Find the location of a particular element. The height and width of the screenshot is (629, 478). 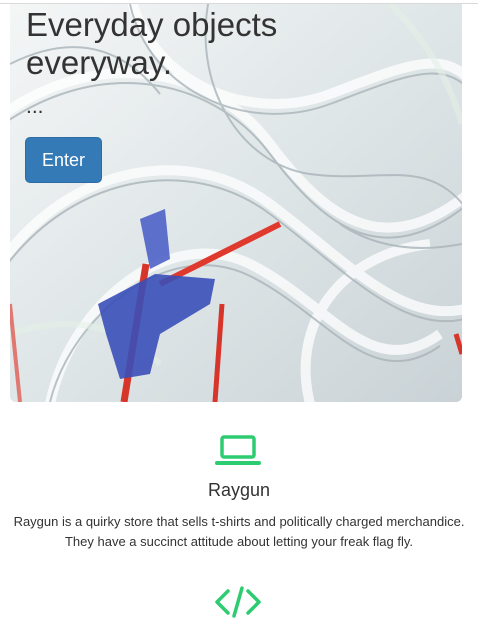

laptop-icon is located at coordinates (238, 450).